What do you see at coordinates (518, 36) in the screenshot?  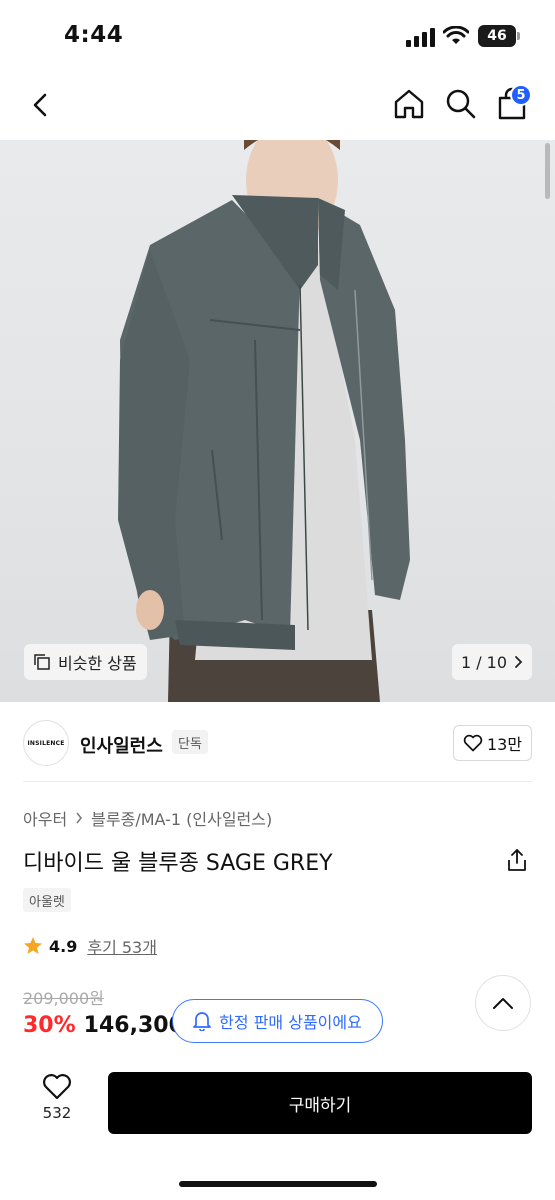 I see `battery-tip` at bounding box center [518, 36].